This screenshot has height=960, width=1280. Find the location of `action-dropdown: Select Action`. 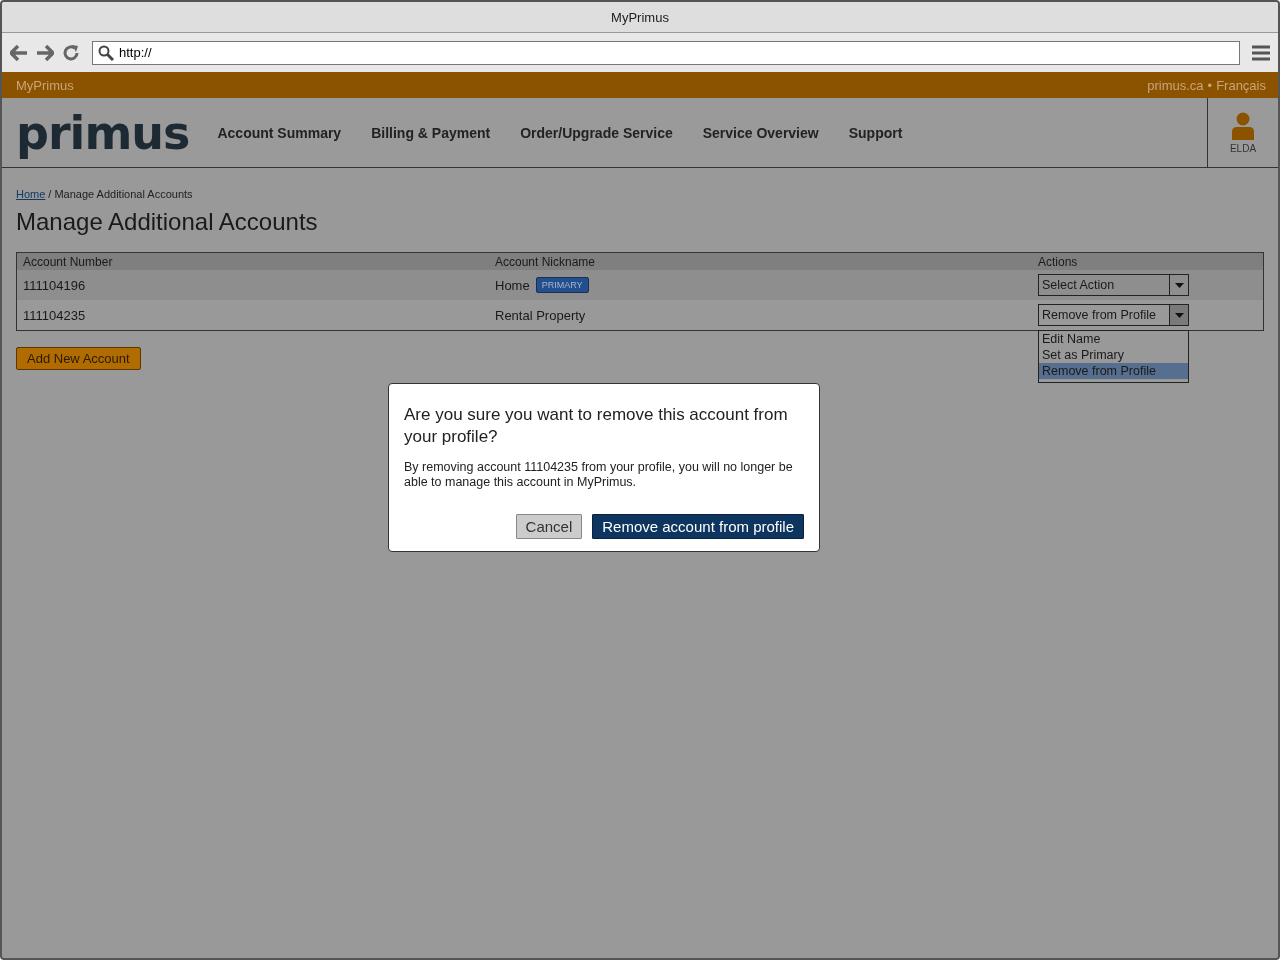

action-dropdown: Select Action is located at coordinates (1113, 285).